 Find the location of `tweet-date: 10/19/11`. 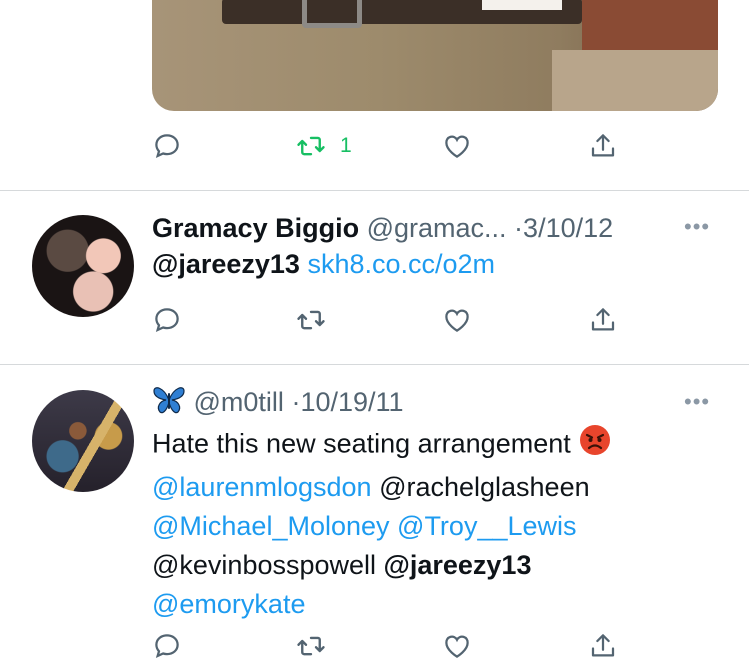

tweet-date: 10/19/11 is located at coordinates (351, 402).